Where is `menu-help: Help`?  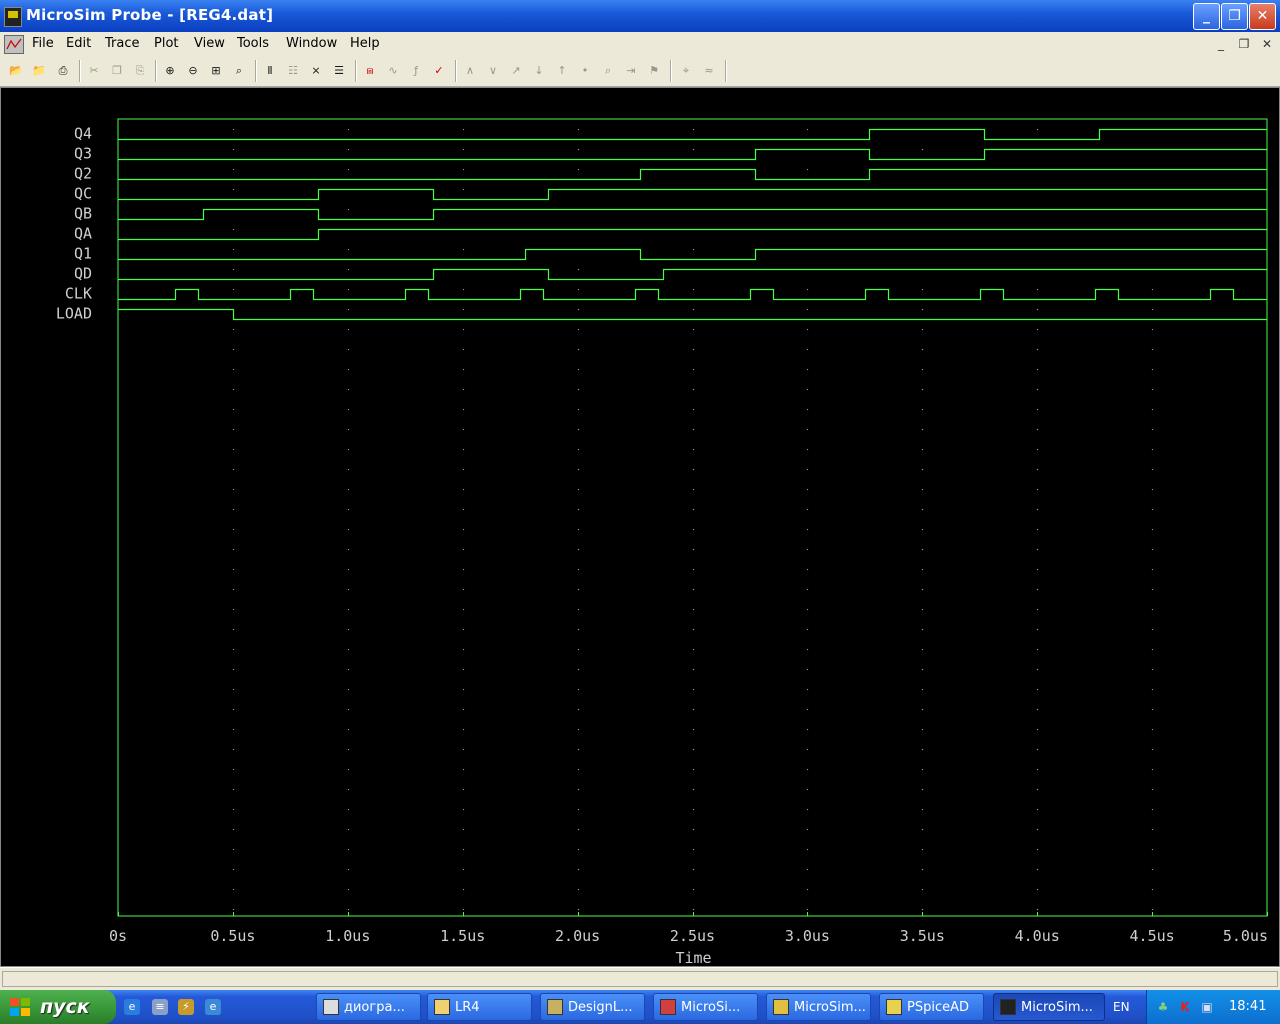
menu-help: Help is located at coordinates (365, 43).